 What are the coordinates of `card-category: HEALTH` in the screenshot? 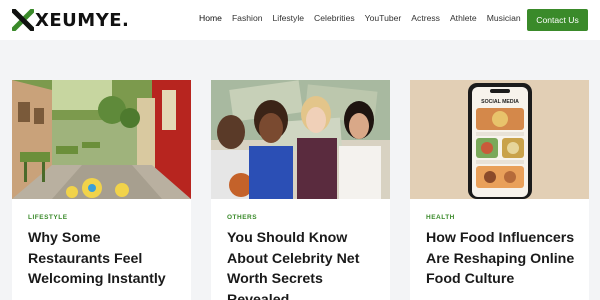 It's located at (440, 217).